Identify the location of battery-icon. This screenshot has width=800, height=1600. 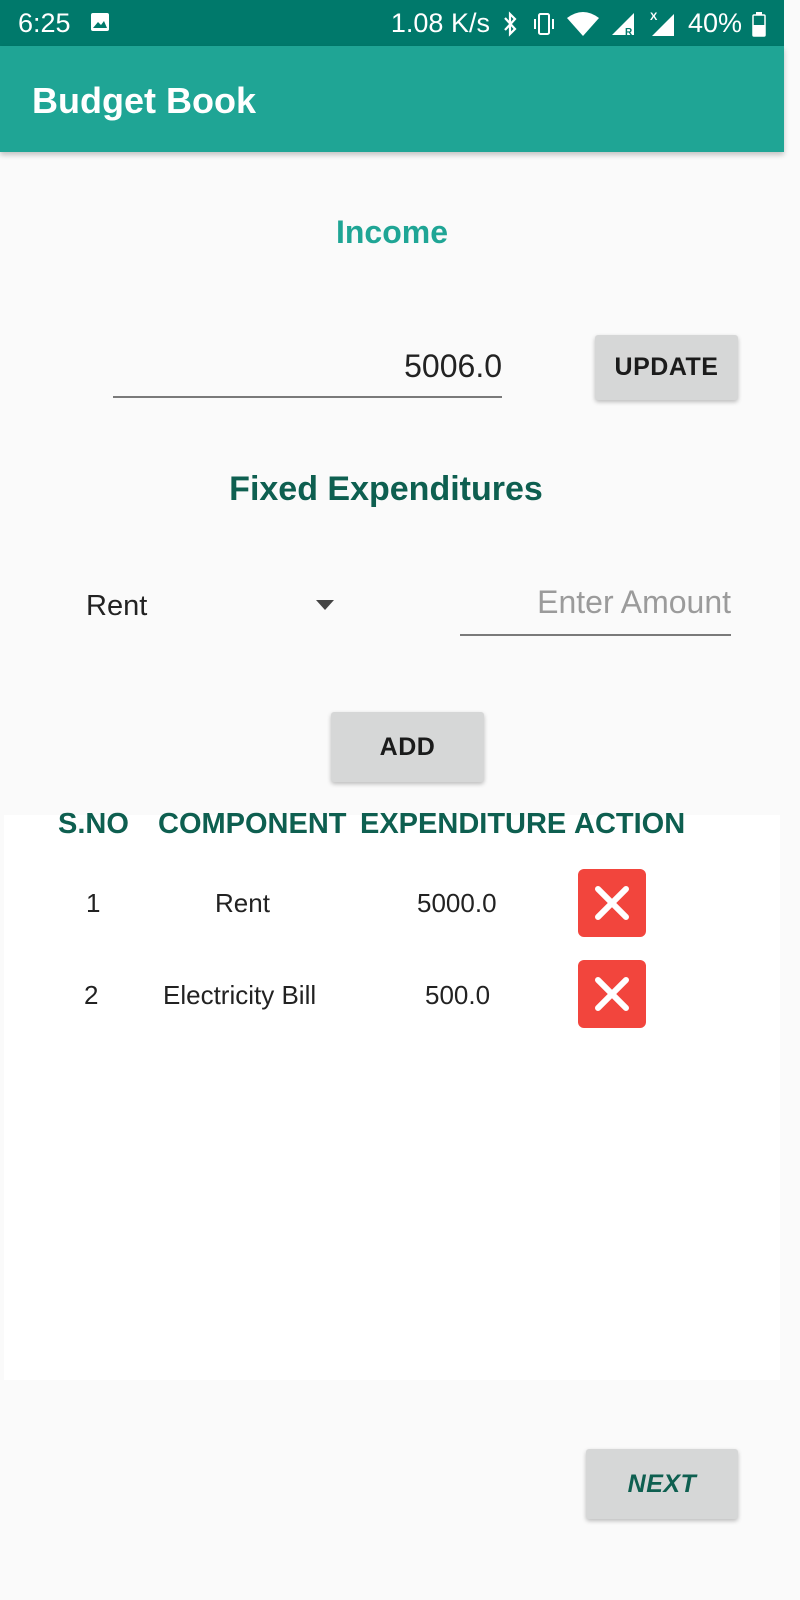
(759, 24).